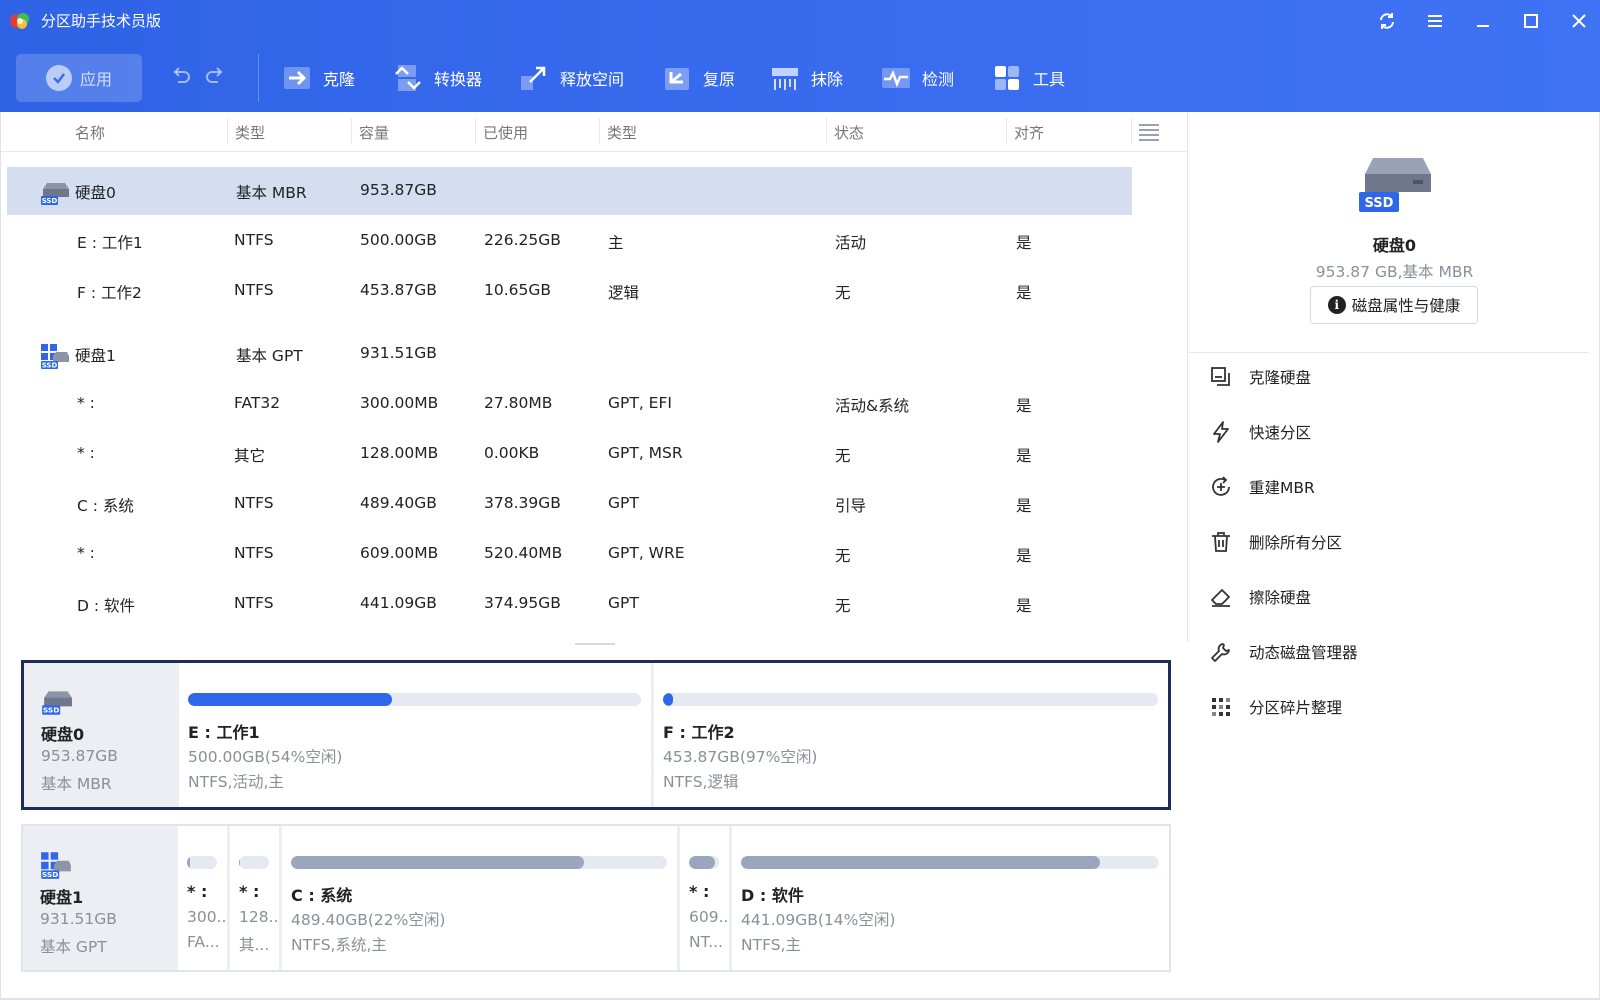 The width and height of the screenshot is (1600, 1000). I want to click on app-title: 分区助手技术员版, so click(101, 21).